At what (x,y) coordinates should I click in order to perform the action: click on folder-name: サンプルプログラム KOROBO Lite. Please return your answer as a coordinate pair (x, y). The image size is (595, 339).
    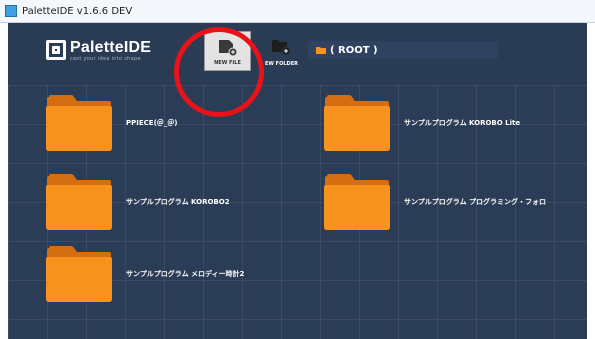
    Looking at the image, I should click on (462, 123).